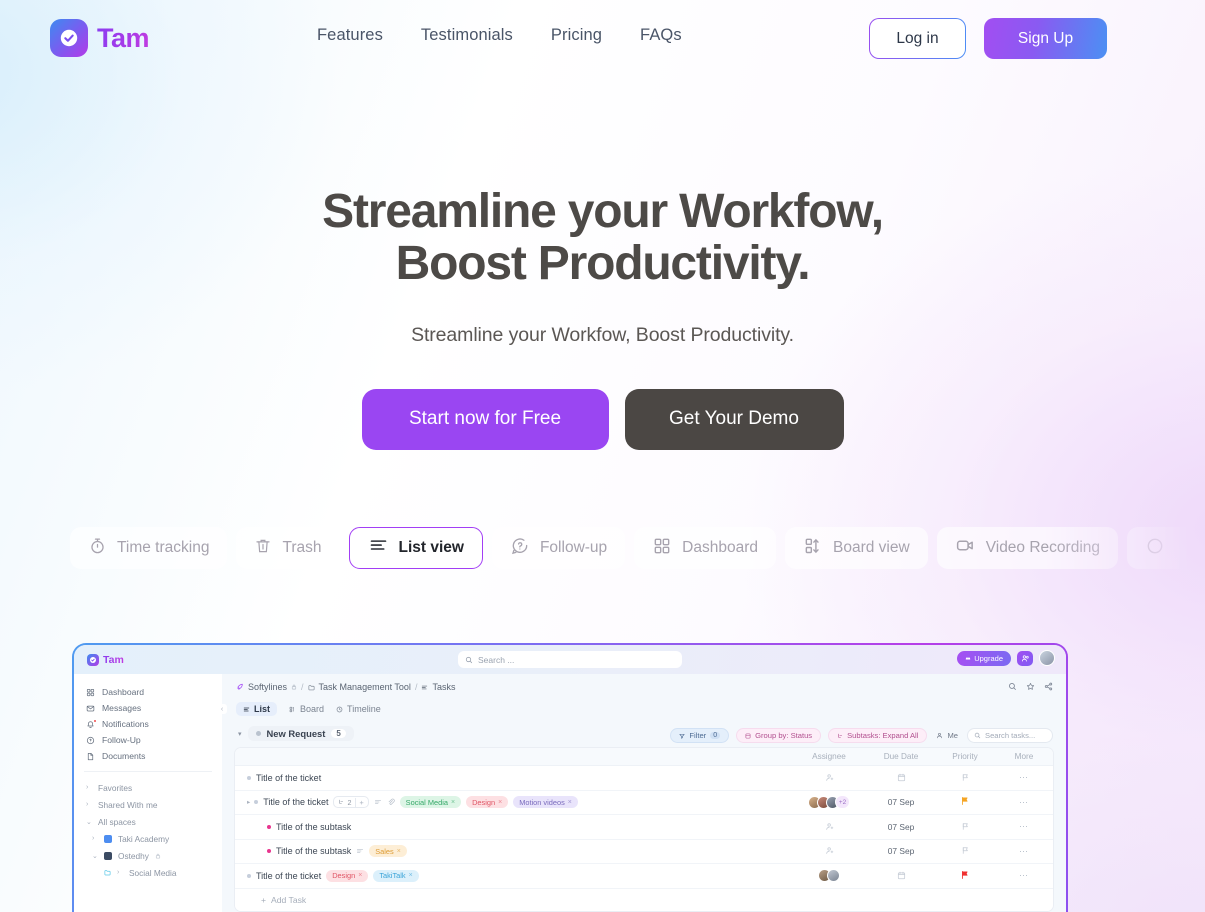 Image resolution: width=1205 pixels, height=912 pixels. Describe the element at coordinates (148, 708) in the screenshot. I see `sidebar-item-messages: Messages` at that location.